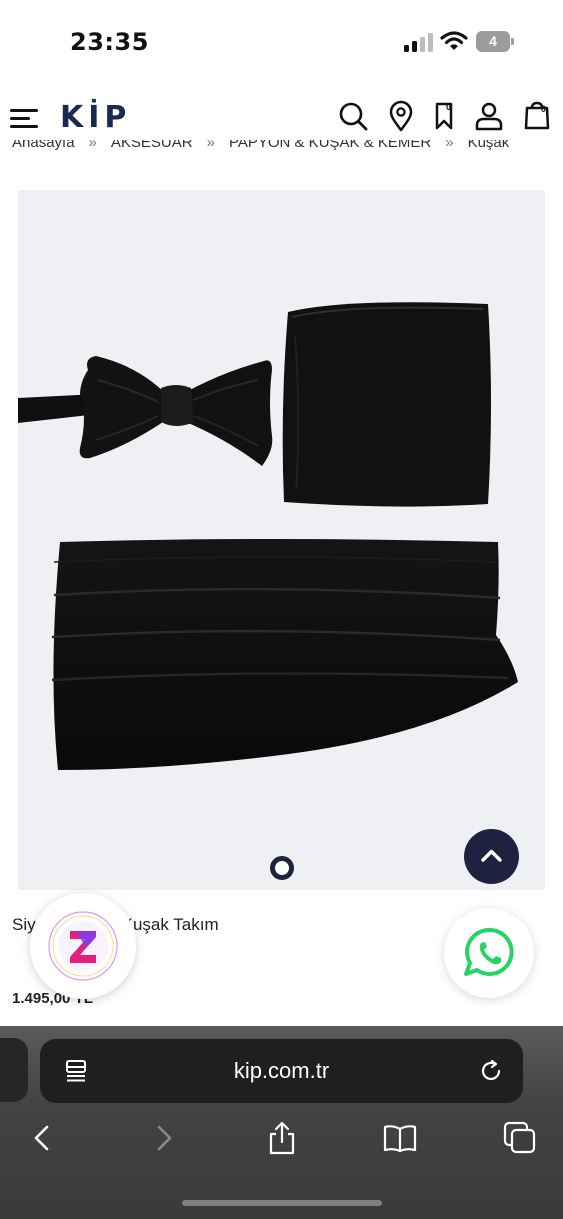 This screenshot has width=563, height=1219. Describe the element at coordinates (488, 145) in the screenshot. I see `breadcrumb-current: Kuşak` at that location.